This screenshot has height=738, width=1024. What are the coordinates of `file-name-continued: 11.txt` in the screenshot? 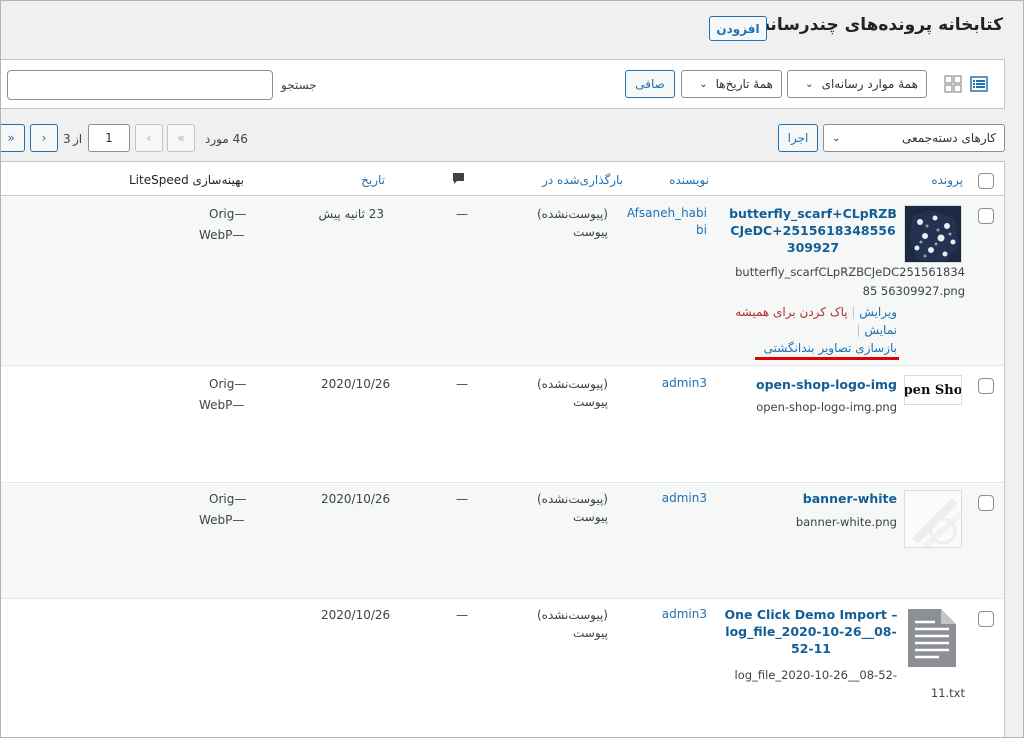 It's located at (947, 693).